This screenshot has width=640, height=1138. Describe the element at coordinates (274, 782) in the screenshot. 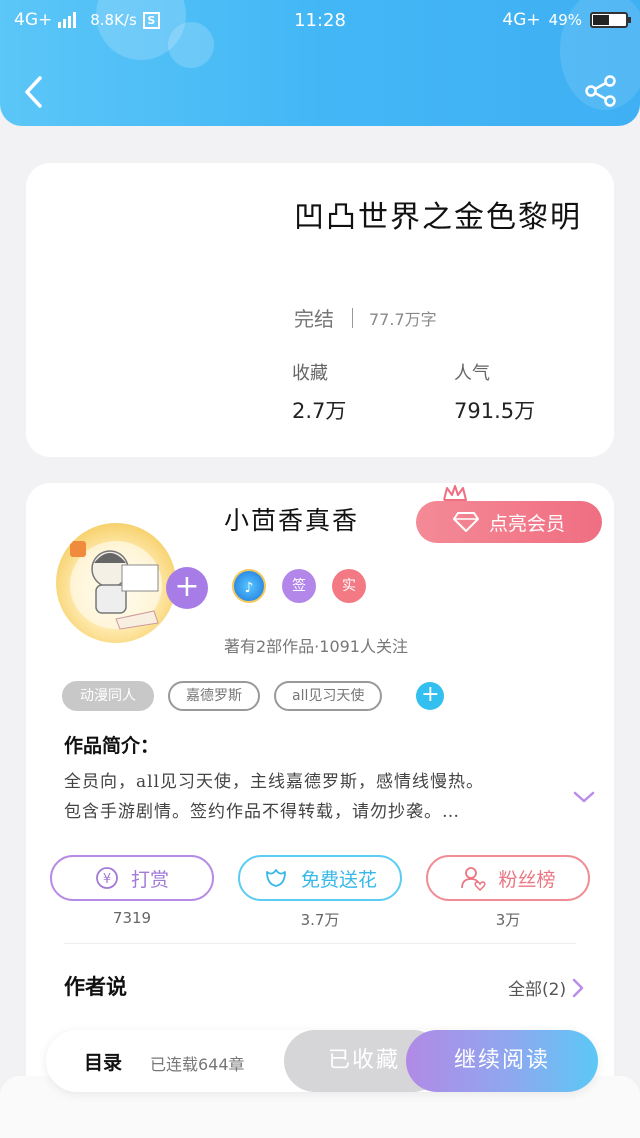

I see `intro-line: 全员向，all见习天使，主线嘉德罗斯，感情线慢热。` at that location.